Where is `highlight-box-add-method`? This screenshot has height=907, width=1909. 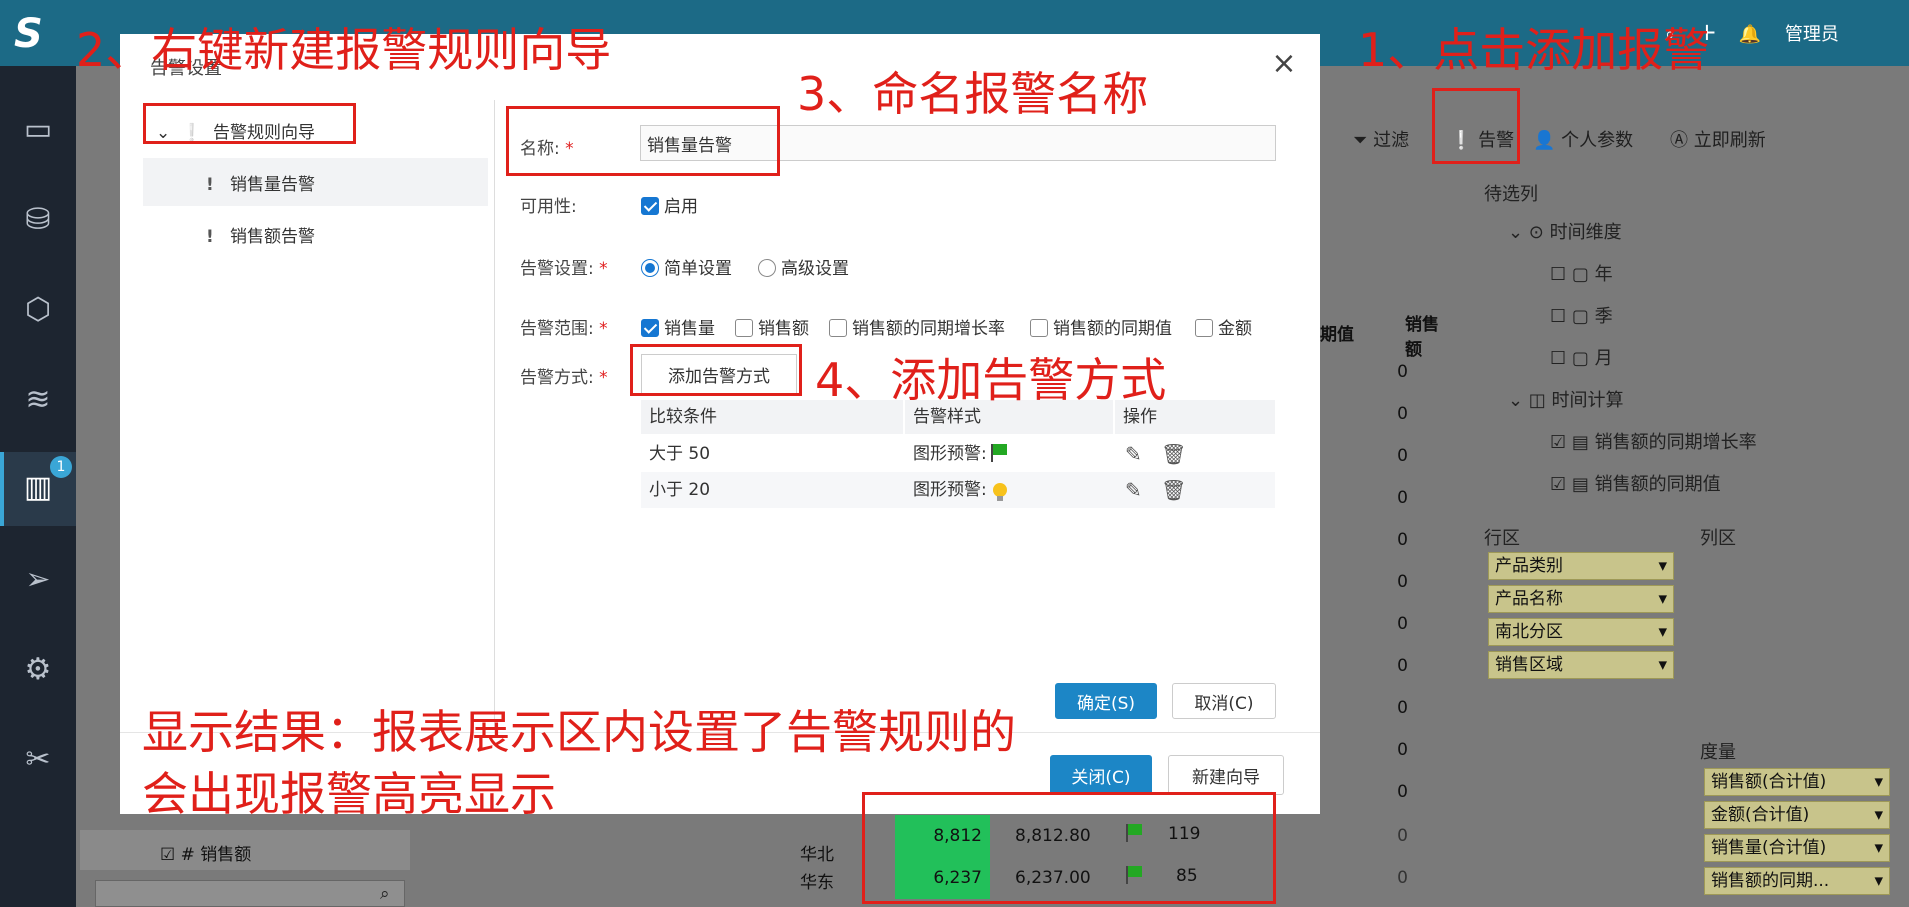 highlight-box-add-method is located at coordinates (716, 370).